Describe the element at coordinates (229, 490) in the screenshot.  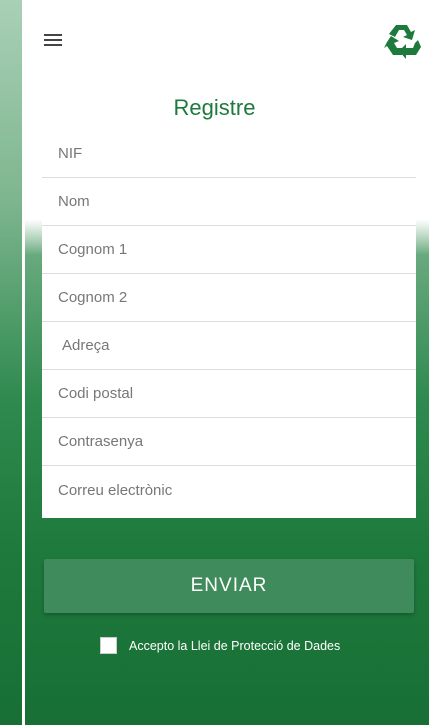
I see `email-field: Correu electrònic` at that location.